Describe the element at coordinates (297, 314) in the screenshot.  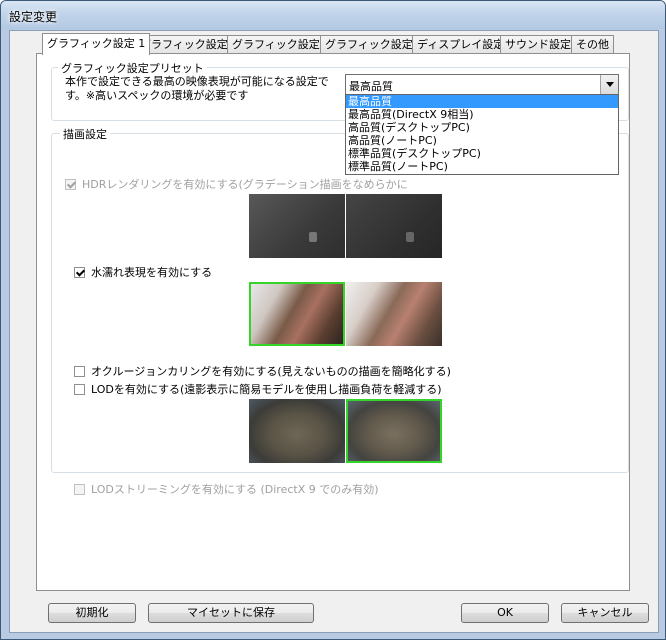
I see `wet-preview-on` at that location.